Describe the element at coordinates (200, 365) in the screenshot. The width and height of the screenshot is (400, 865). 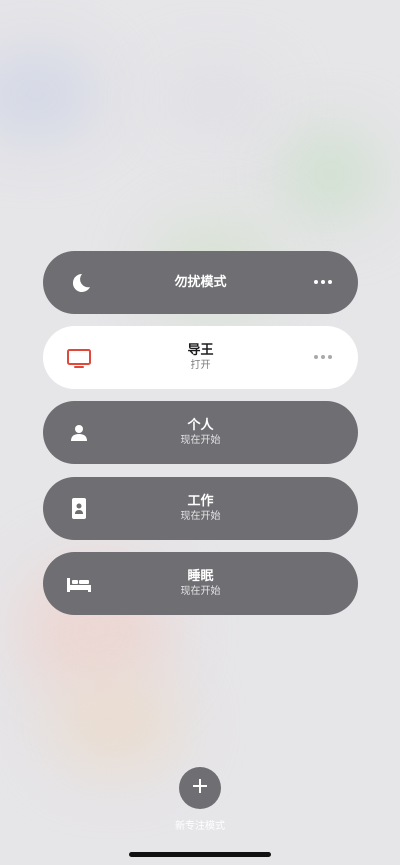
I see `focus-status: 打开` at that location.